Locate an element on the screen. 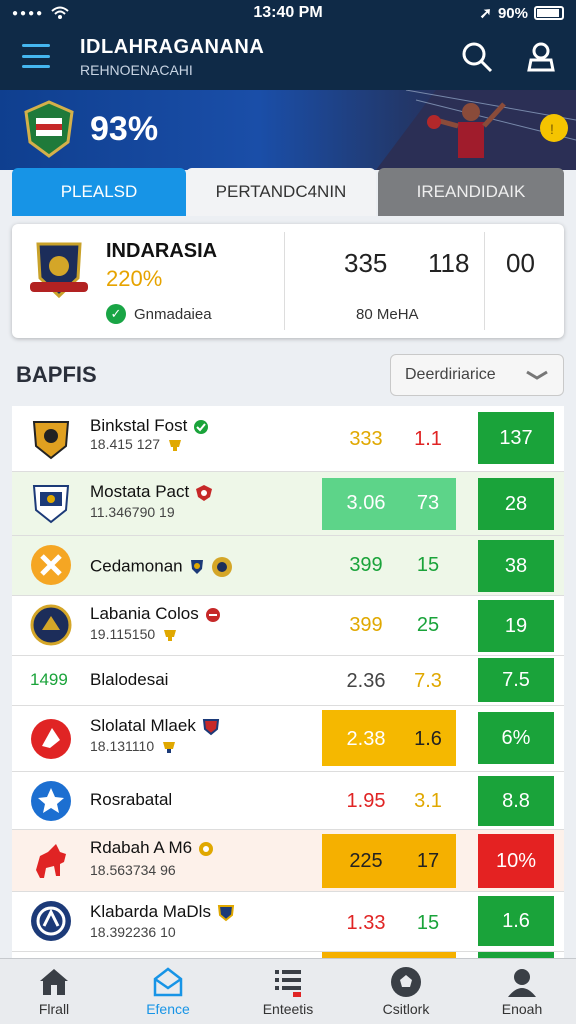  nav-item-enteetis: Enteetis is located at coordinates (288, 991).